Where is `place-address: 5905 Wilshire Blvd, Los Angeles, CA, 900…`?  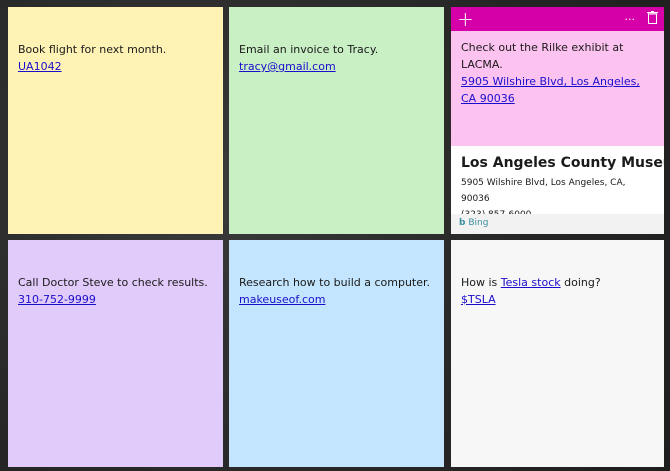
place-address: 5905 Wilshire Blvd, Los Angeles, CA, 900… is located at coordinates (543, 191).